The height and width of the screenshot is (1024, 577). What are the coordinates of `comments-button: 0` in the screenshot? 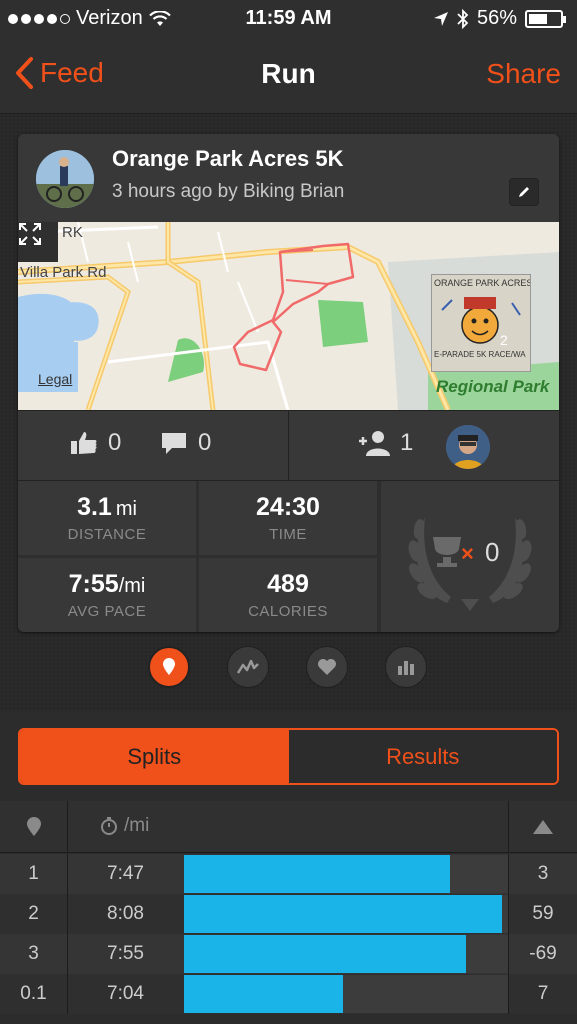 It's located at (185, 443).